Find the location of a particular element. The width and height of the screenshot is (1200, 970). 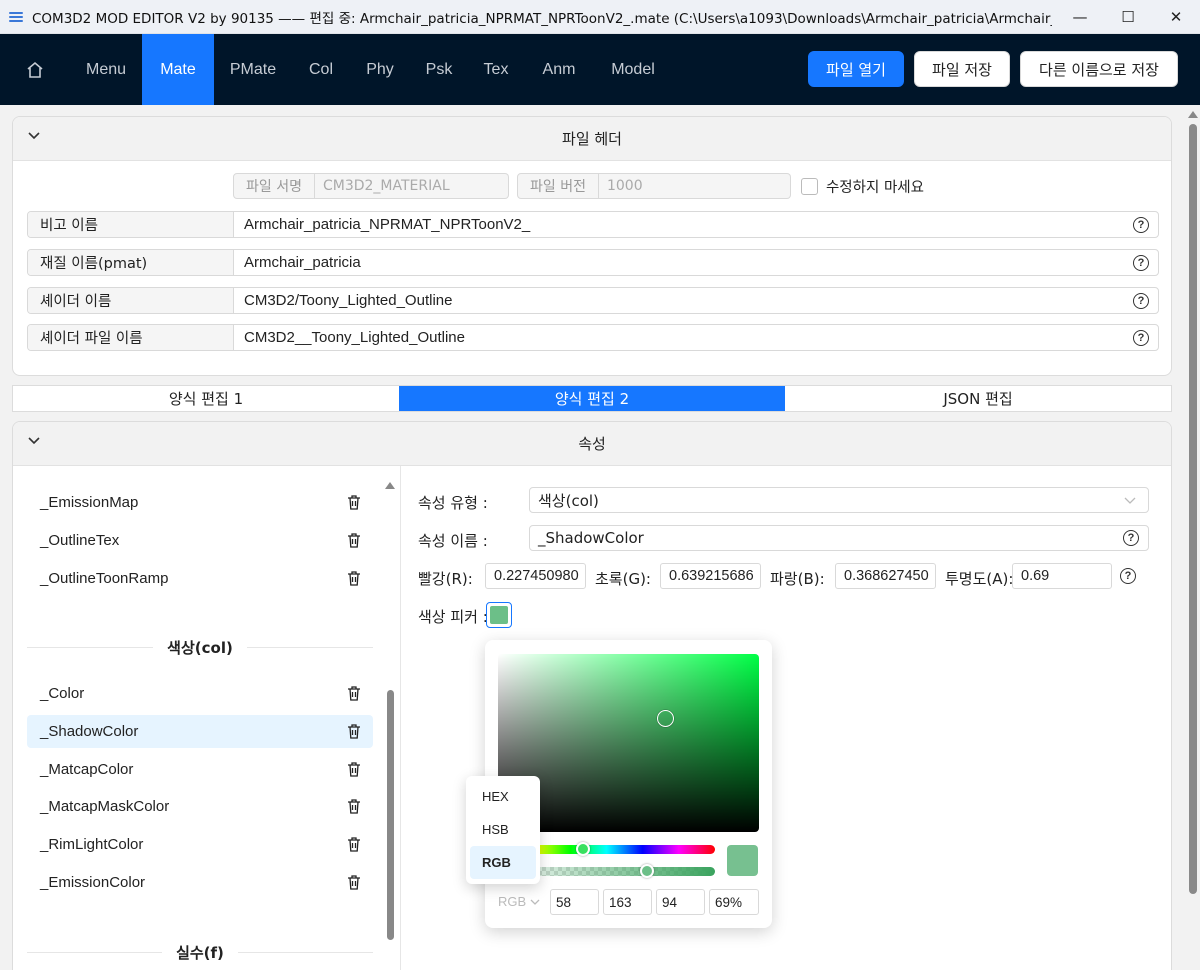

picker-label: 색상 피커 : is located at coordinates (453, 617).